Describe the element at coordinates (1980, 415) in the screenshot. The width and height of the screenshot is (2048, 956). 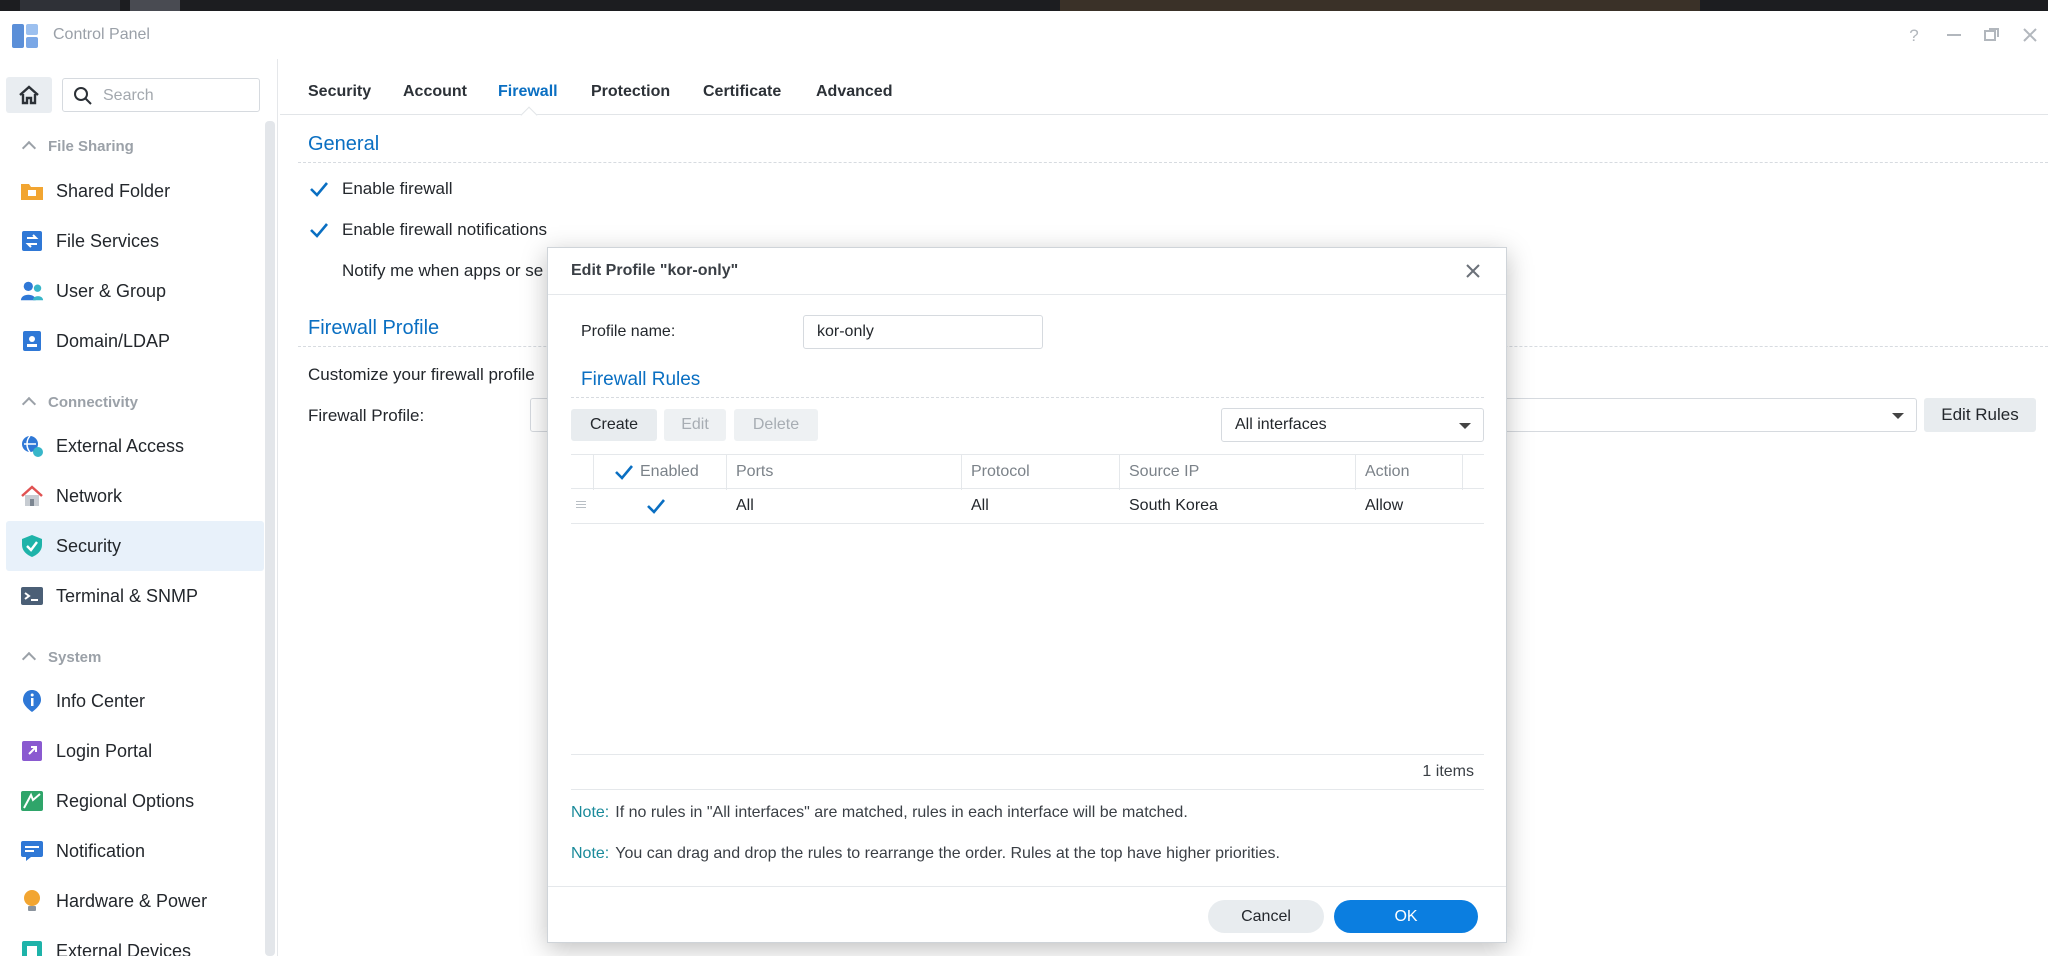
I see `edit-rules-button: Edit Rules` at that location.